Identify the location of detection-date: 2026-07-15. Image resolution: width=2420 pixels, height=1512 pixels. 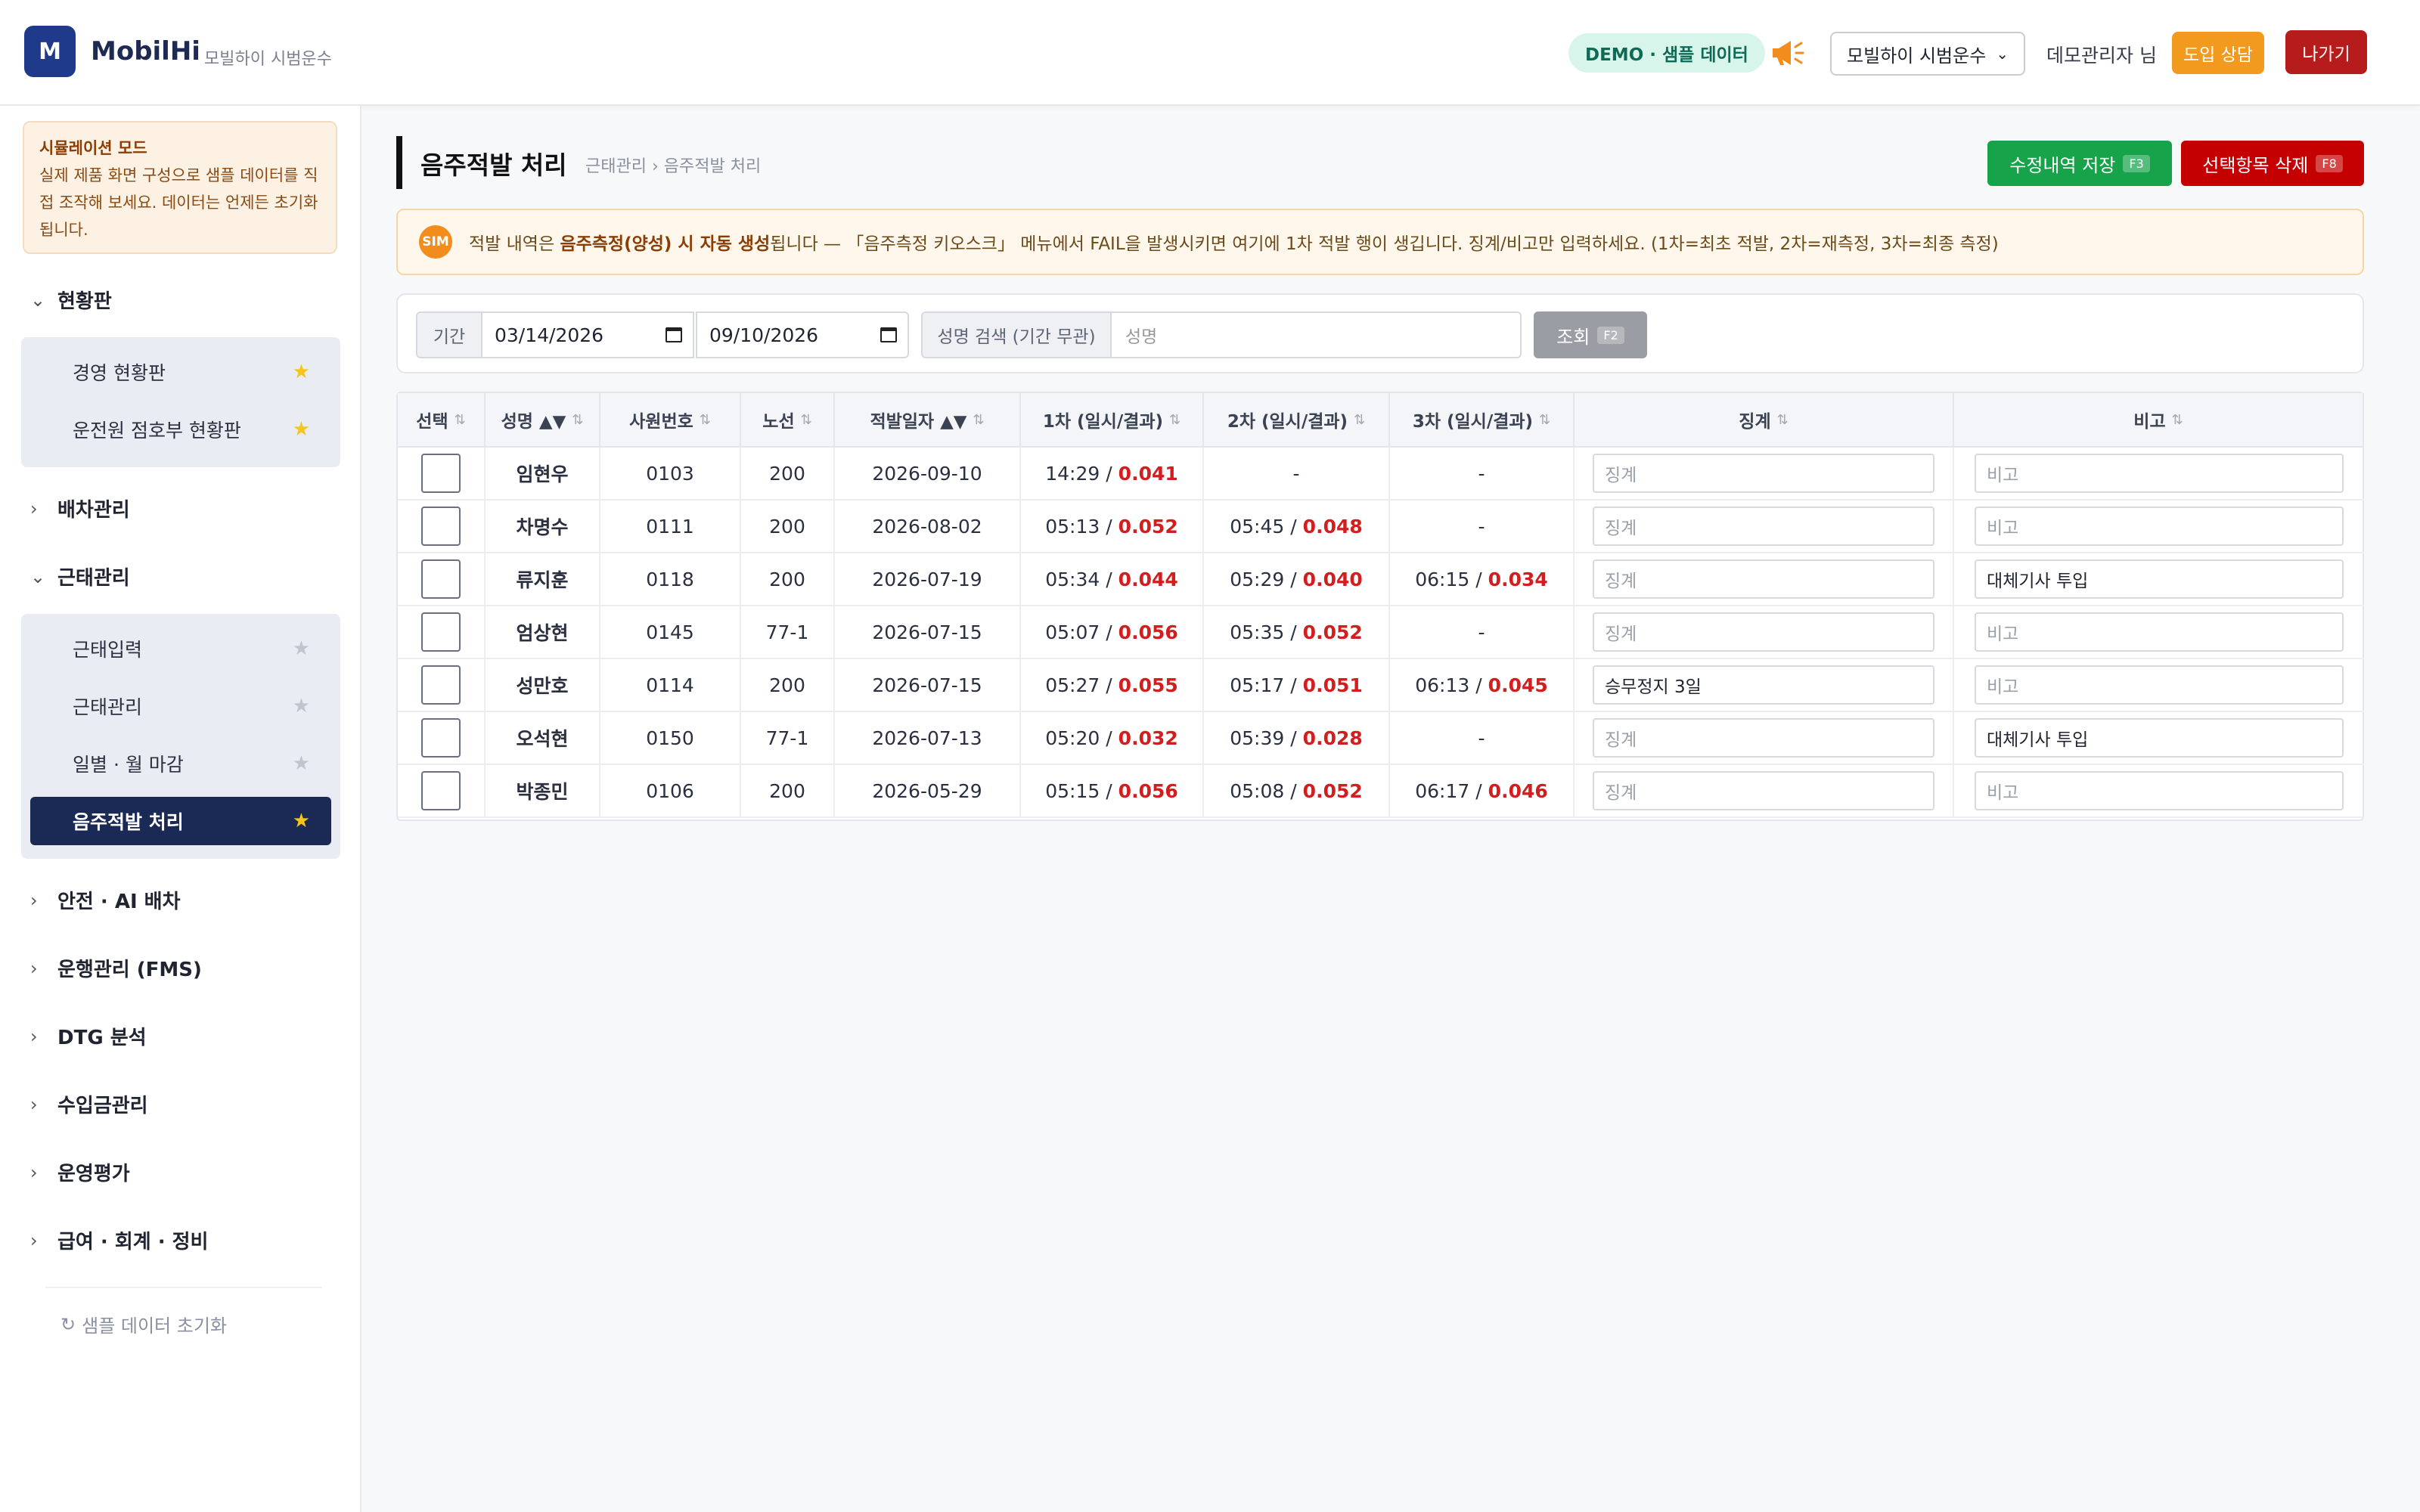
(927, 632).